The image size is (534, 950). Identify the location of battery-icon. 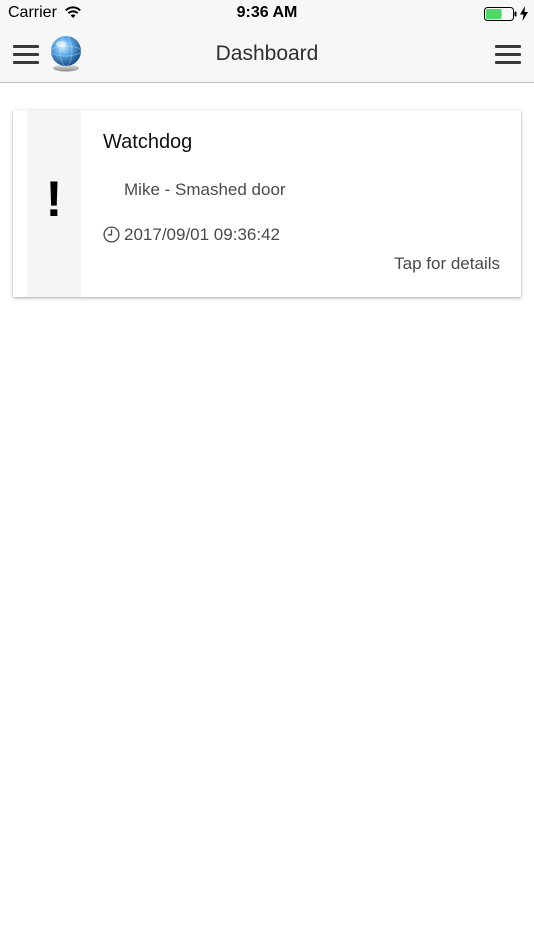
(500, 14).